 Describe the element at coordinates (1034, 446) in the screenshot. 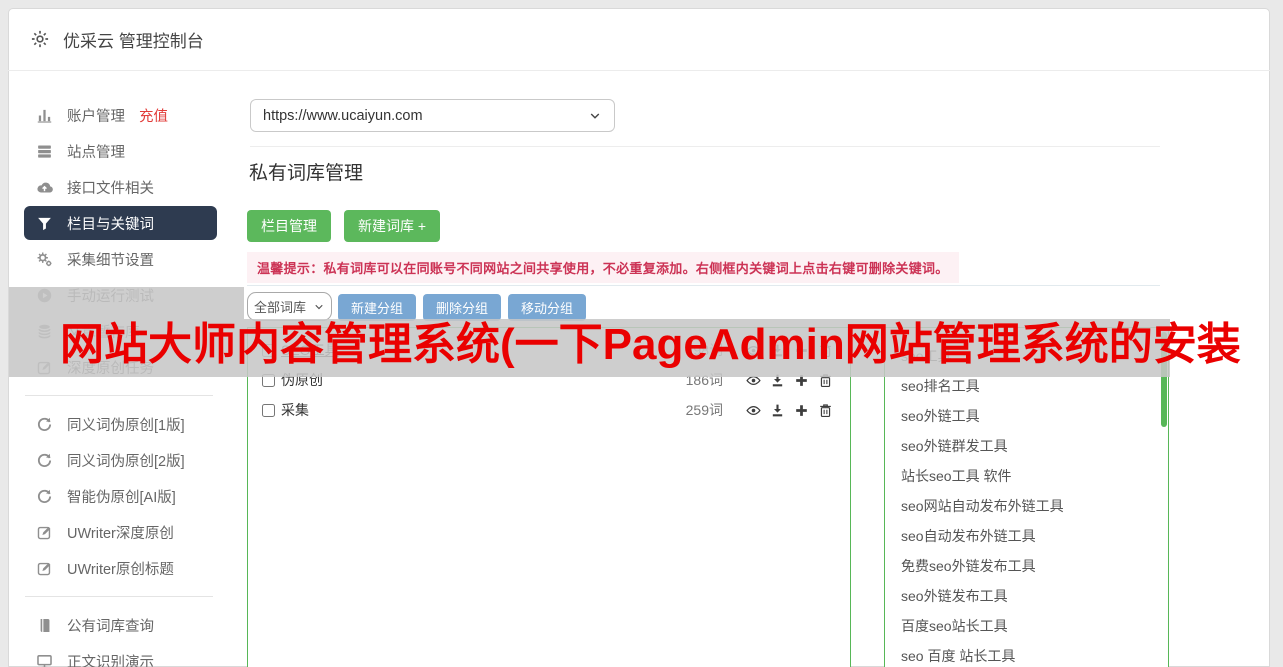

I see `keyword-item: seo外链群发工具` at that location.